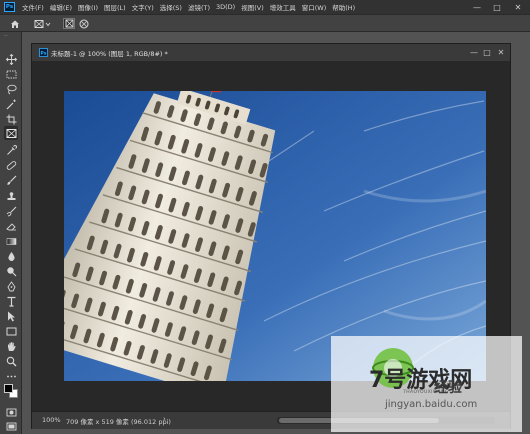 This screenshot has height=434, width=530. Describe the element at coordinates (84, 23) in the screenshot. I see `ellipse-frame-icon` at that location.